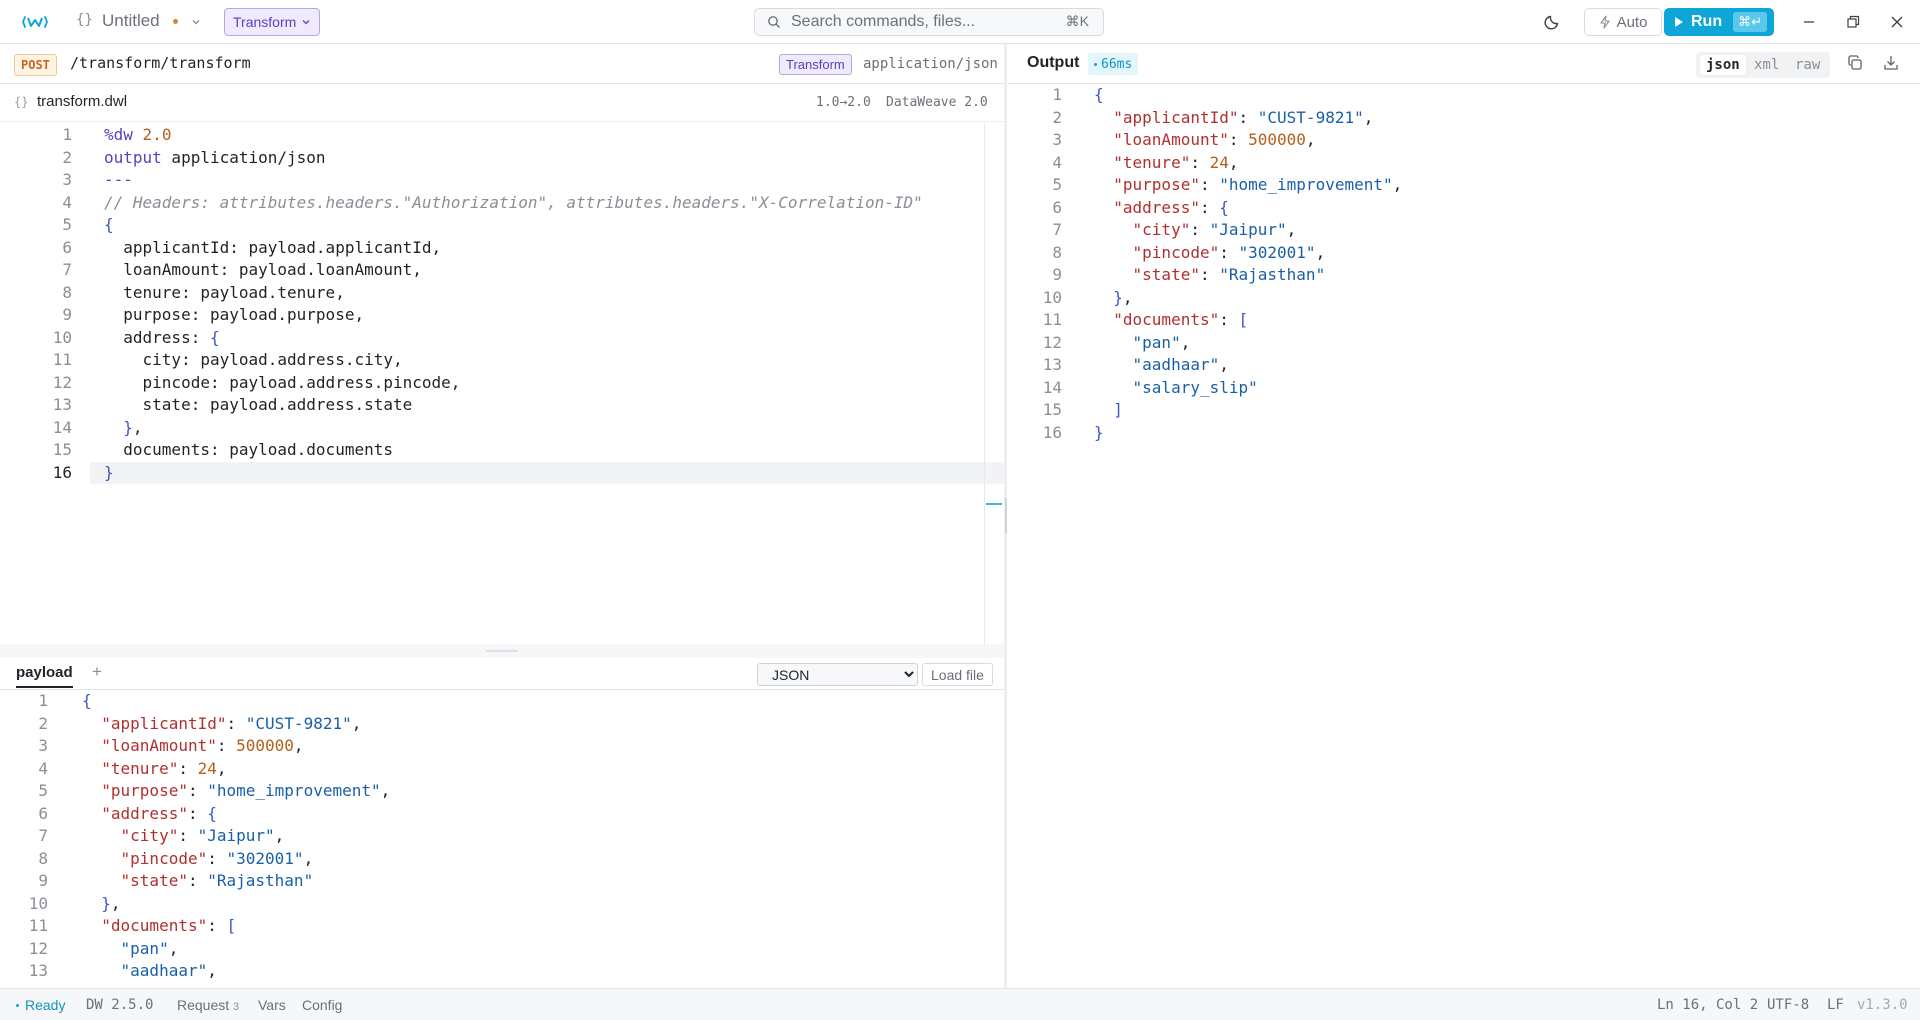 Image resolution: width=1920 pixels, height=1020 pixels. I want to click on restore-icon, so click(1853, 22).